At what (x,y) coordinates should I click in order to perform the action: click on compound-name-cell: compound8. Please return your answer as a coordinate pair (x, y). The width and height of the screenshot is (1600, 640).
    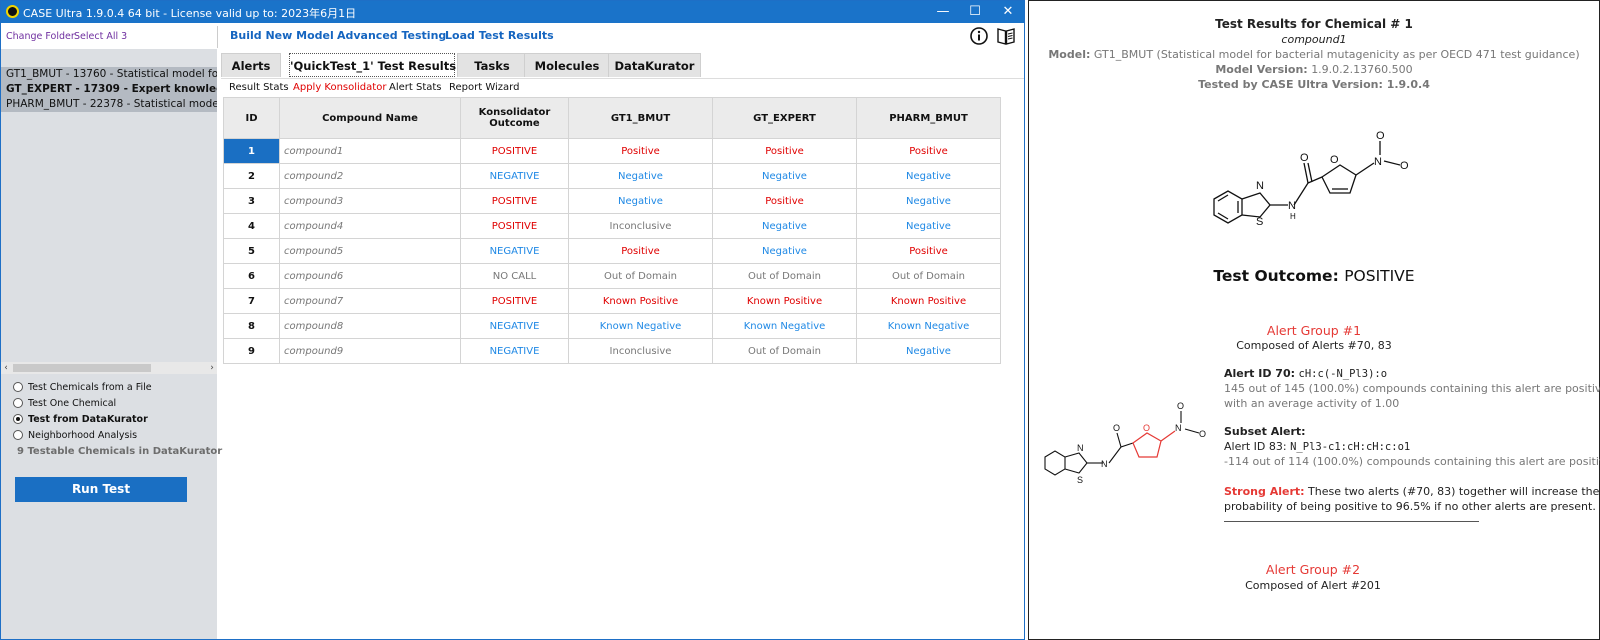
    Looking at the image, I should click on (370, 326).